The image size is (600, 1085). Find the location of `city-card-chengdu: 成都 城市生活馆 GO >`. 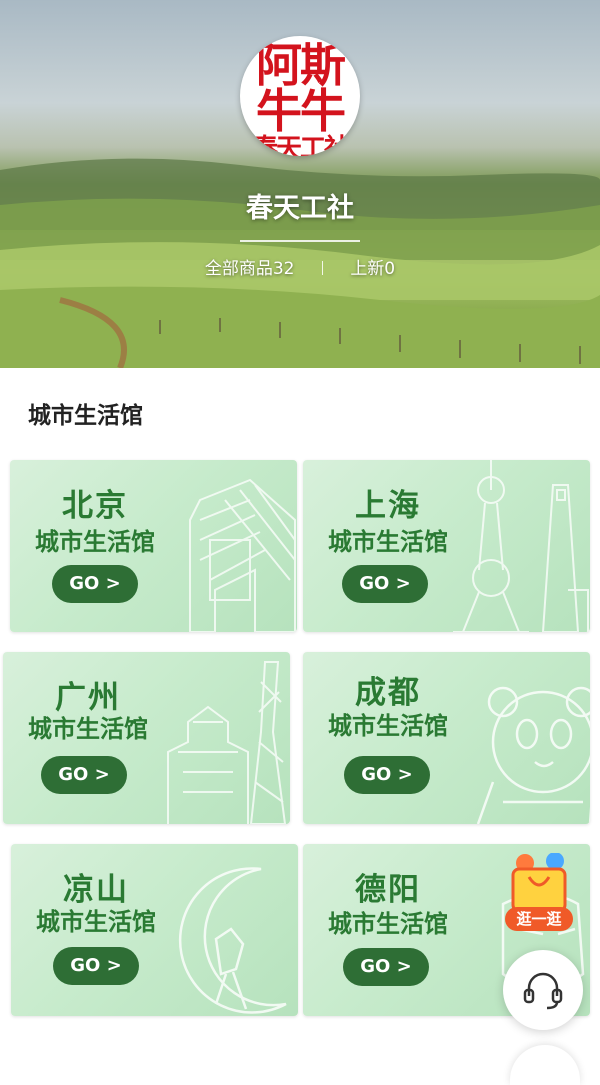

city-card-chengdu: 成都 城市生活馆 GO > is located at coordinates (446, 738).